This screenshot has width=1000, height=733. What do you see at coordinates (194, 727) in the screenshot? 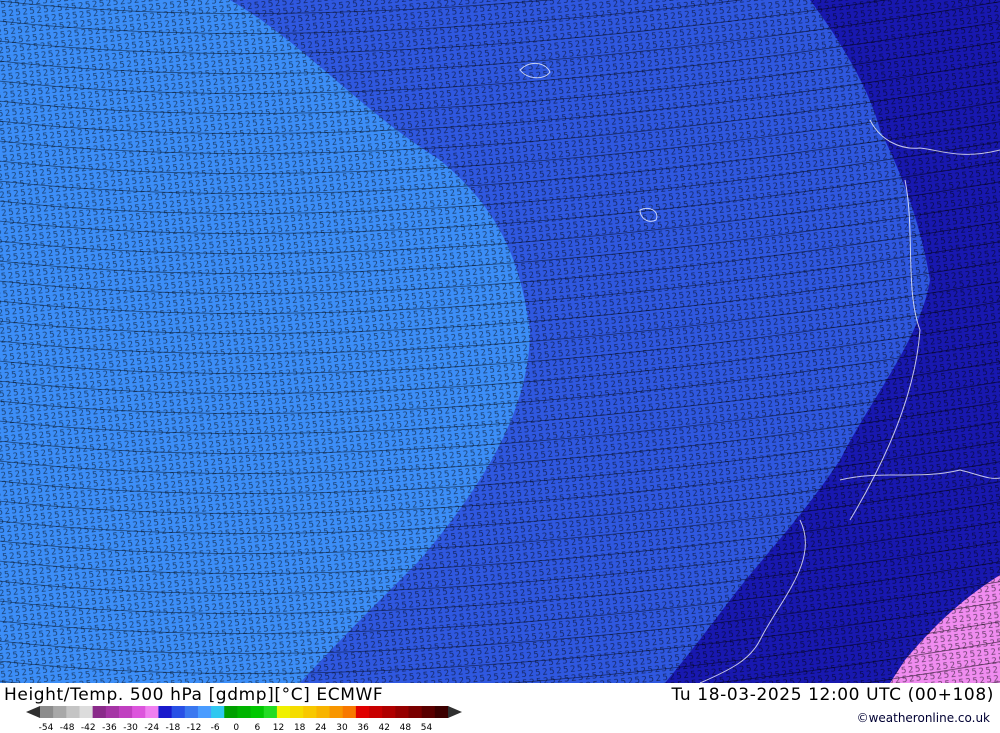
I see `legend-tick-label: -12` at bounding box center [194, 727].